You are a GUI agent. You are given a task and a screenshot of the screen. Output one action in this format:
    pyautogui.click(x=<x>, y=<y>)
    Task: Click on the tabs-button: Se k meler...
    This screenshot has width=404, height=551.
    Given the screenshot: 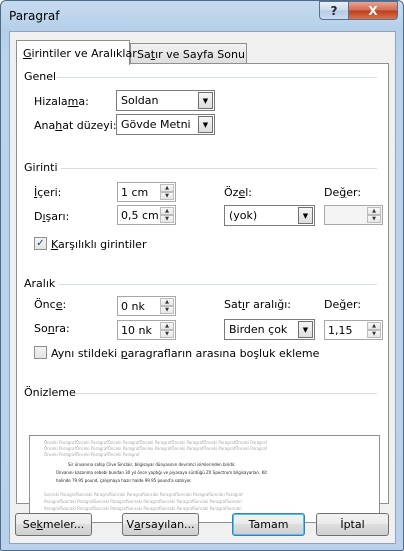 What is the action you would take?
    pyautogui.click(x=53, y=524)
    